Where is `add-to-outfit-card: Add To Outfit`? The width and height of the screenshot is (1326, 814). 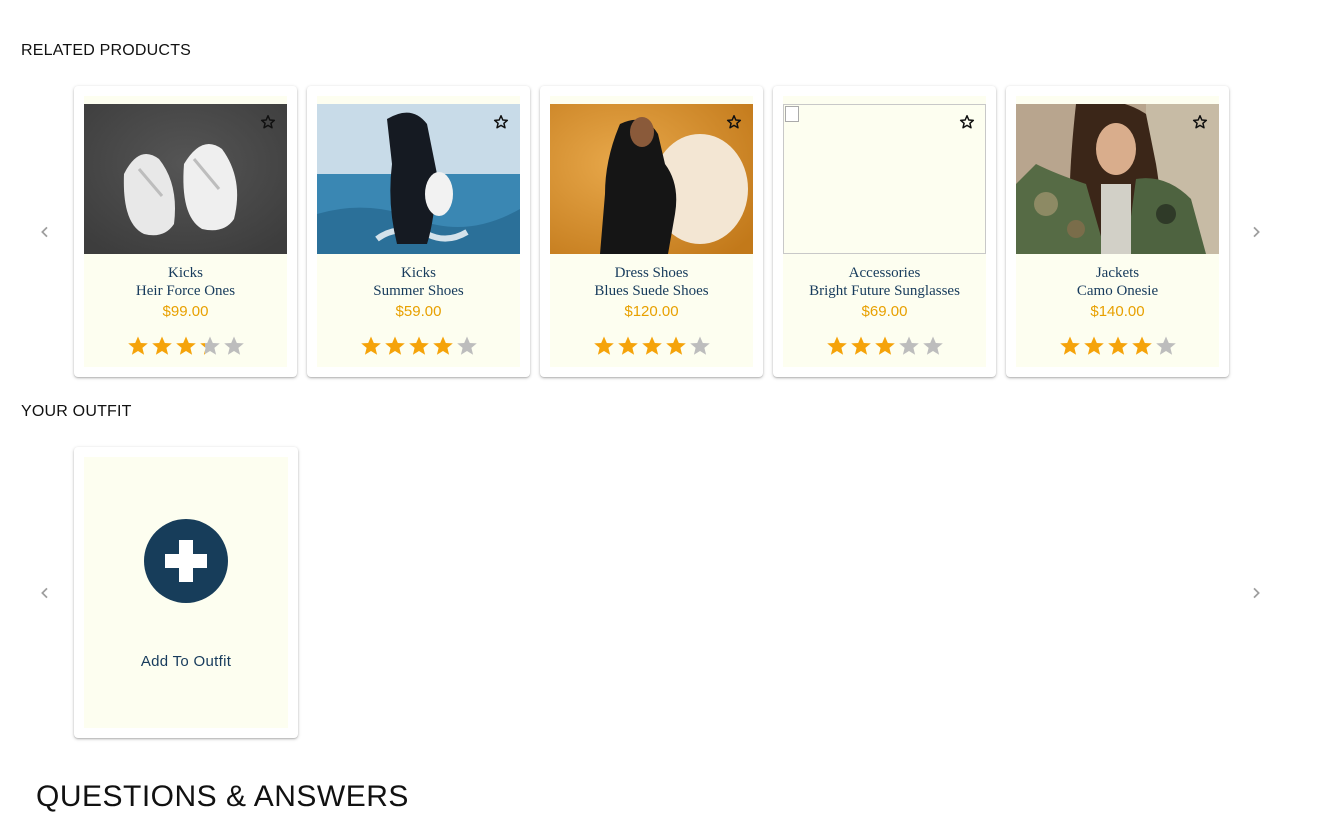 add-to-outfit-card: Add To Outfit is located at coordinates (186, 592).